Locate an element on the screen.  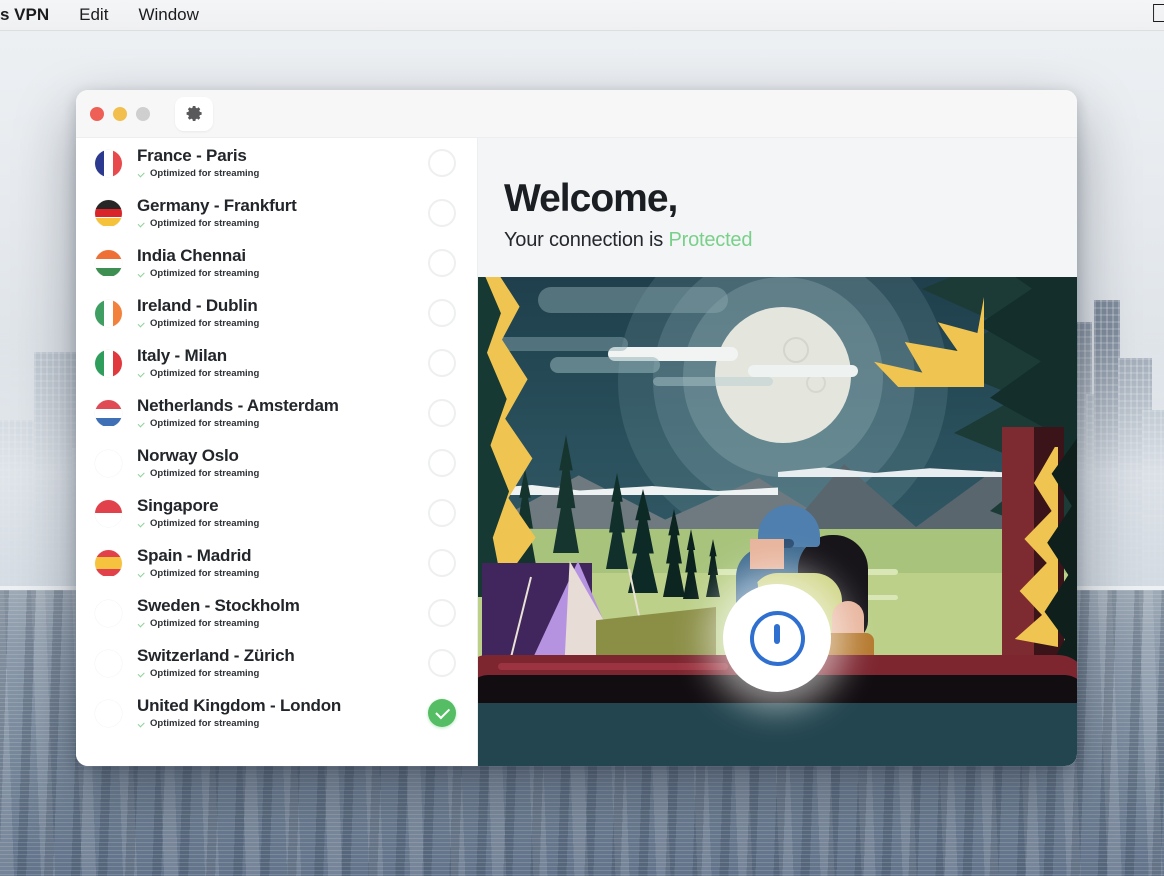
flag-switzerland-icon is located at coordinates (108, 663).